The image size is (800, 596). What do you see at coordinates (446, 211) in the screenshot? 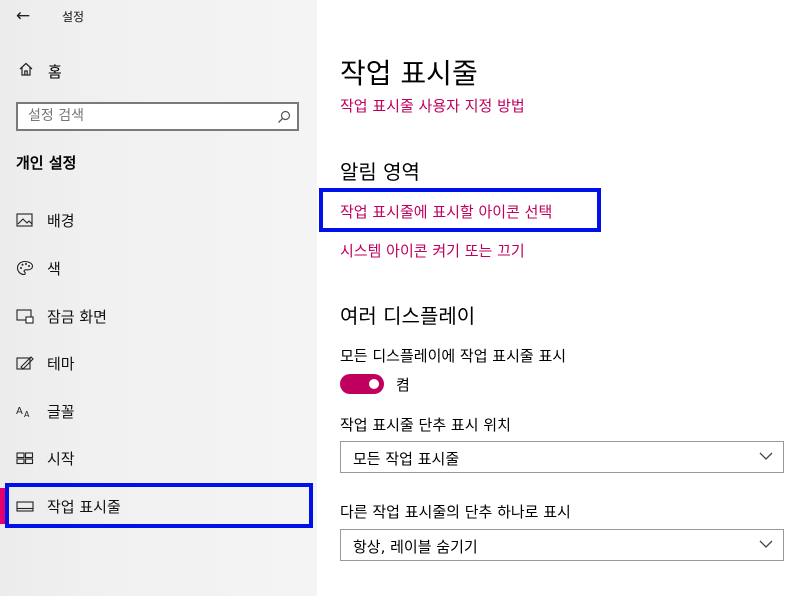
I see `select-taskbar-icons-link: 작업 표시줄에 표시할 아이콘 선택` at bounding box center [446, 211].